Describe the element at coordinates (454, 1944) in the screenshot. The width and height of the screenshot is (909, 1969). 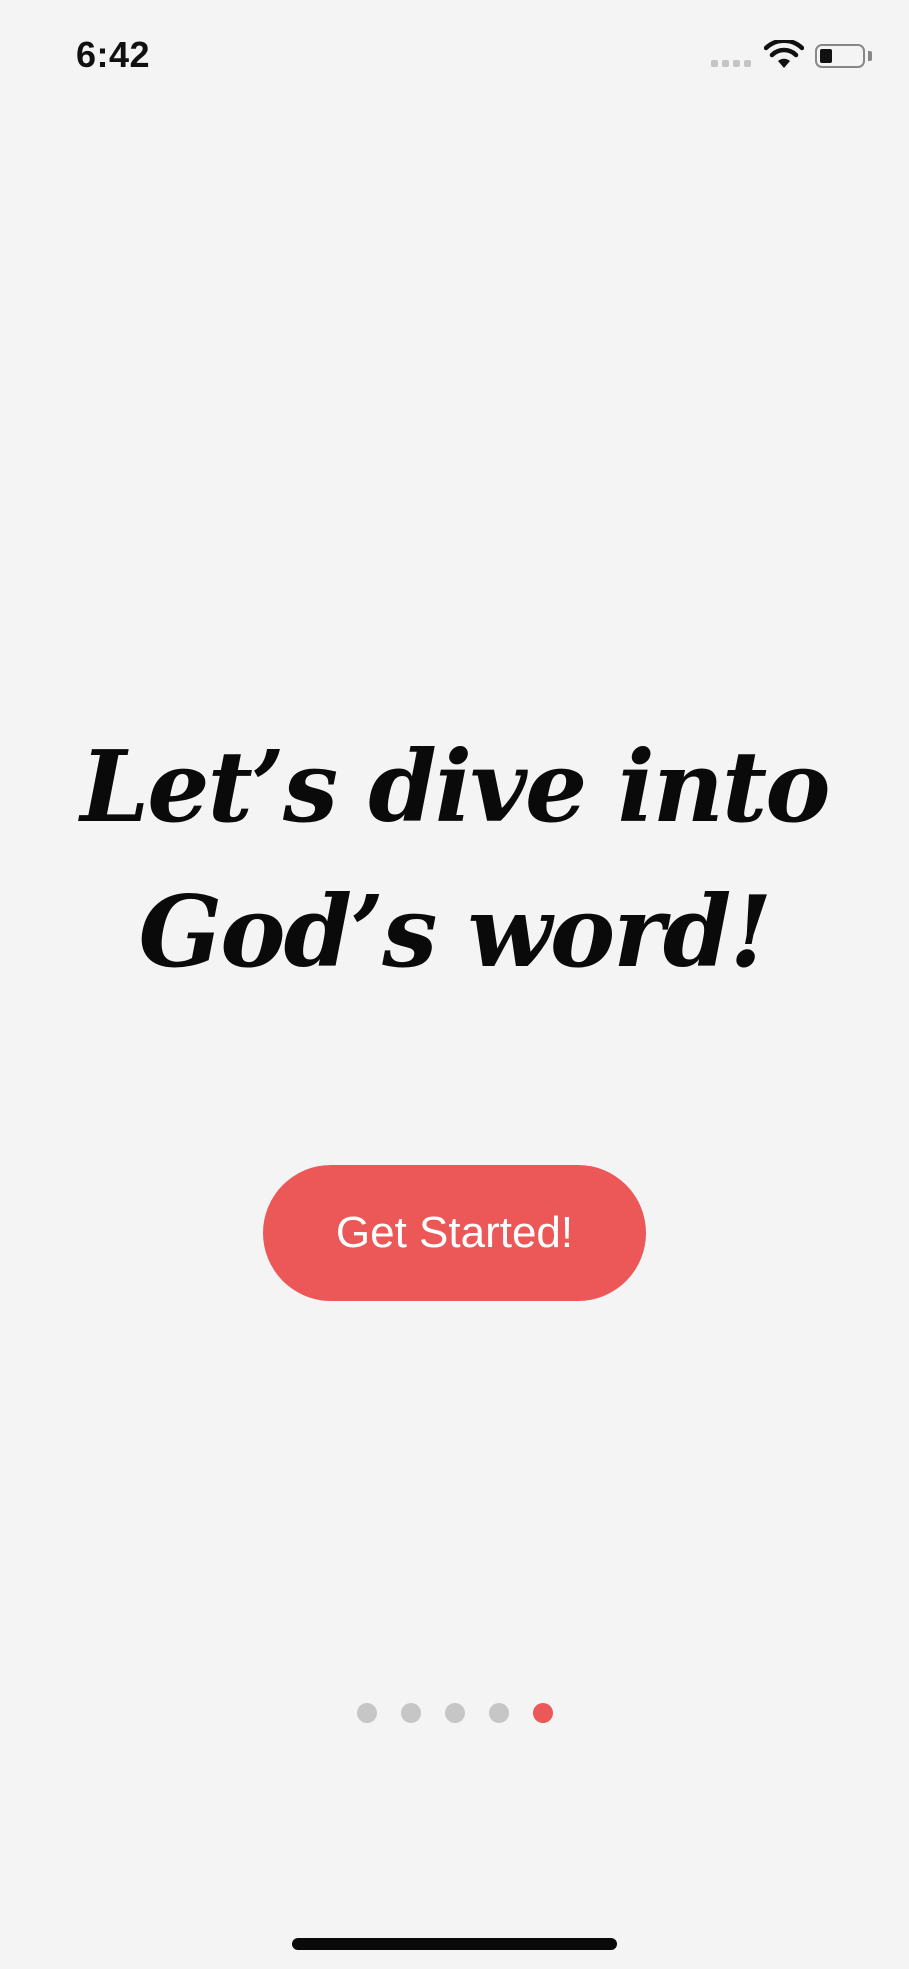
I see `home-indicator` at that location.